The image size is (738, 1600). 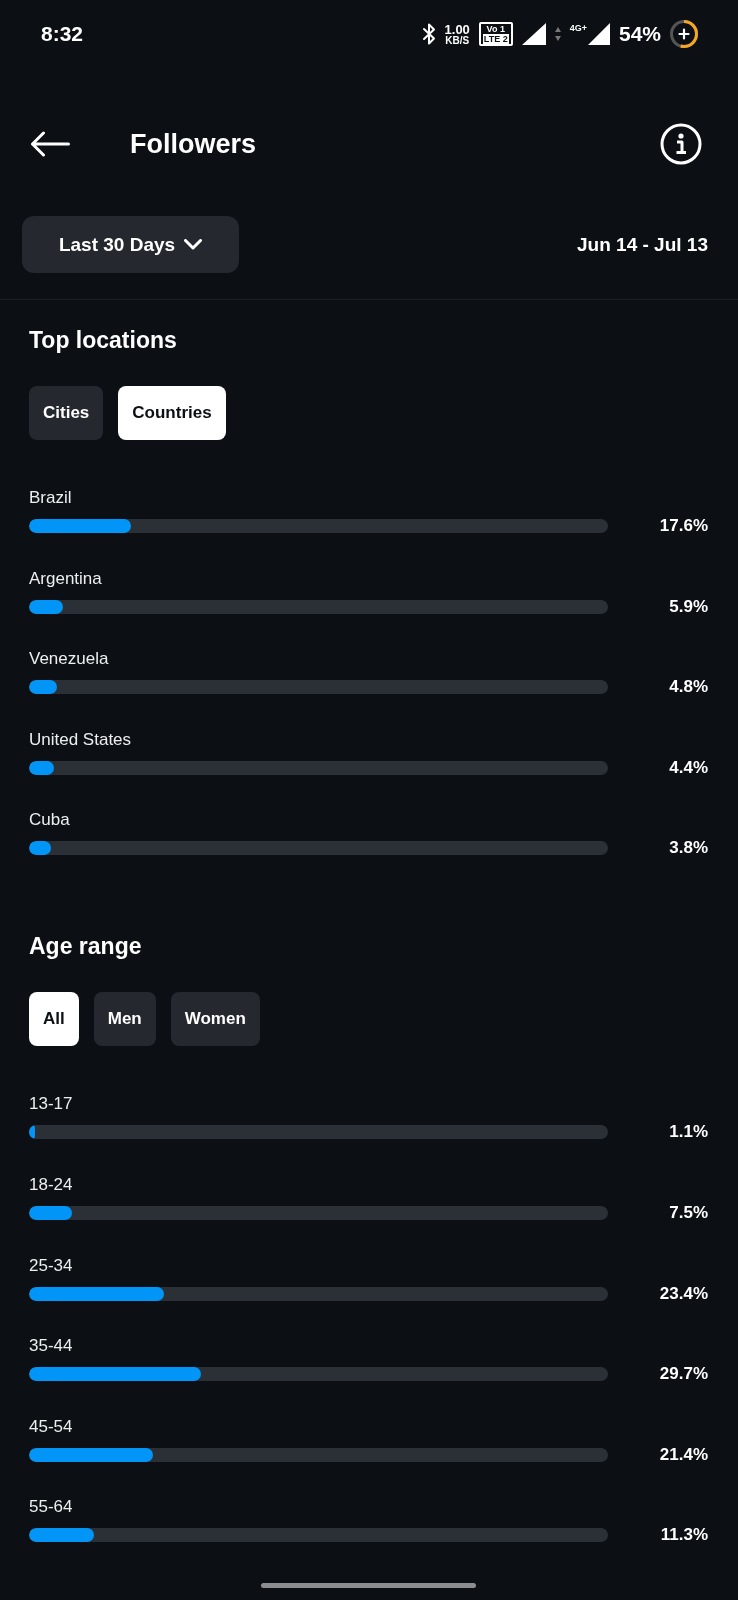 I want to click on volte-text: Vo 1, so click(x=495, y=29).